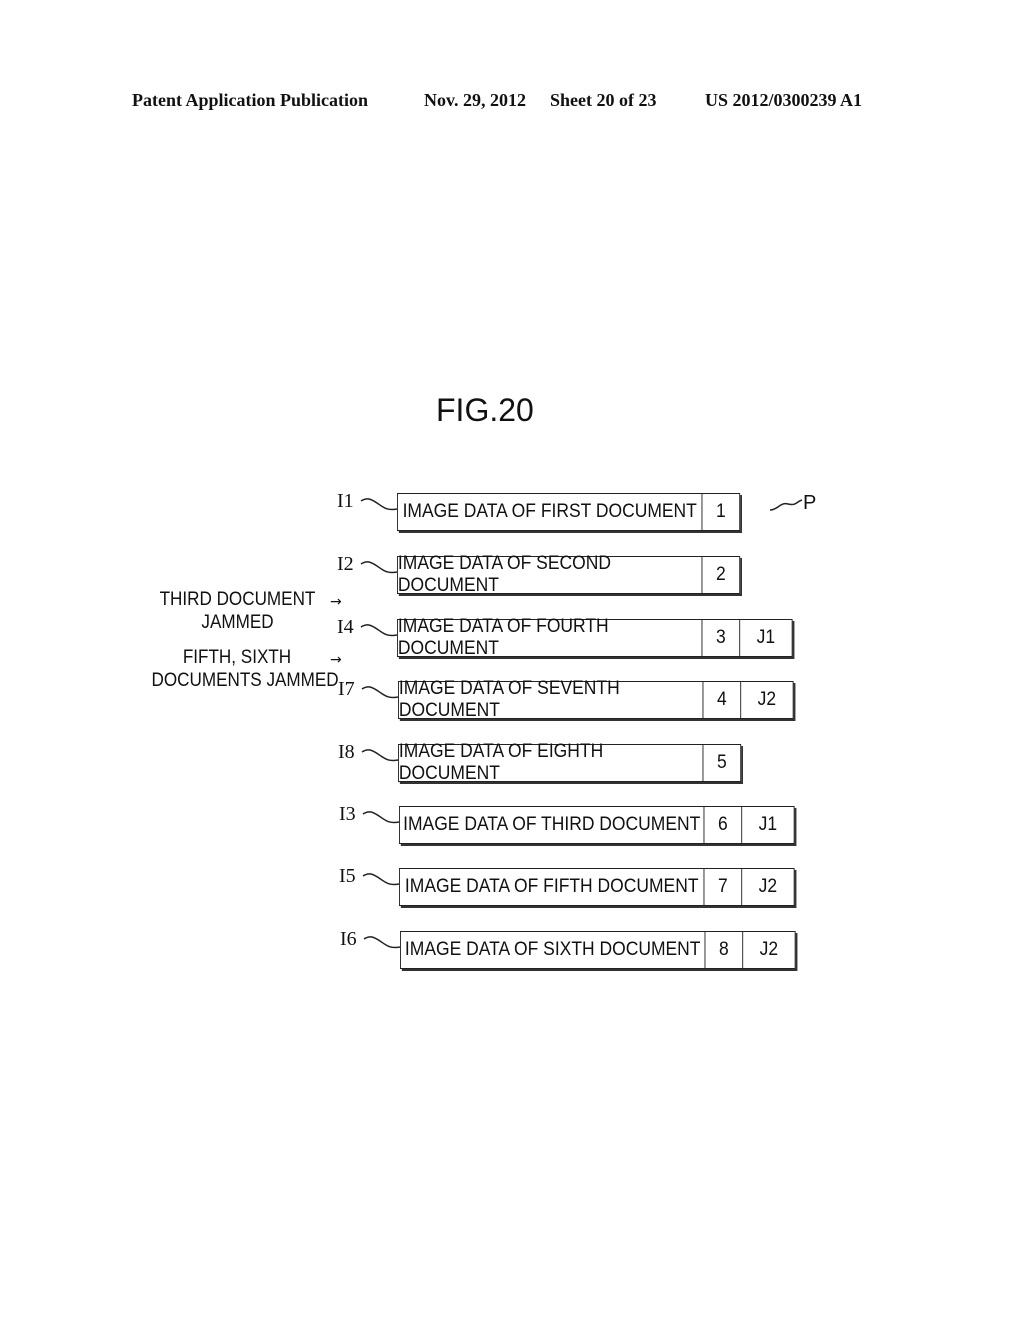 This screenshot has width=1024, height=1320. What do you see at coordinates (723, 825) in the screenshot?
I see `record-sequence-number: 6` at bounding box center [723, 825].